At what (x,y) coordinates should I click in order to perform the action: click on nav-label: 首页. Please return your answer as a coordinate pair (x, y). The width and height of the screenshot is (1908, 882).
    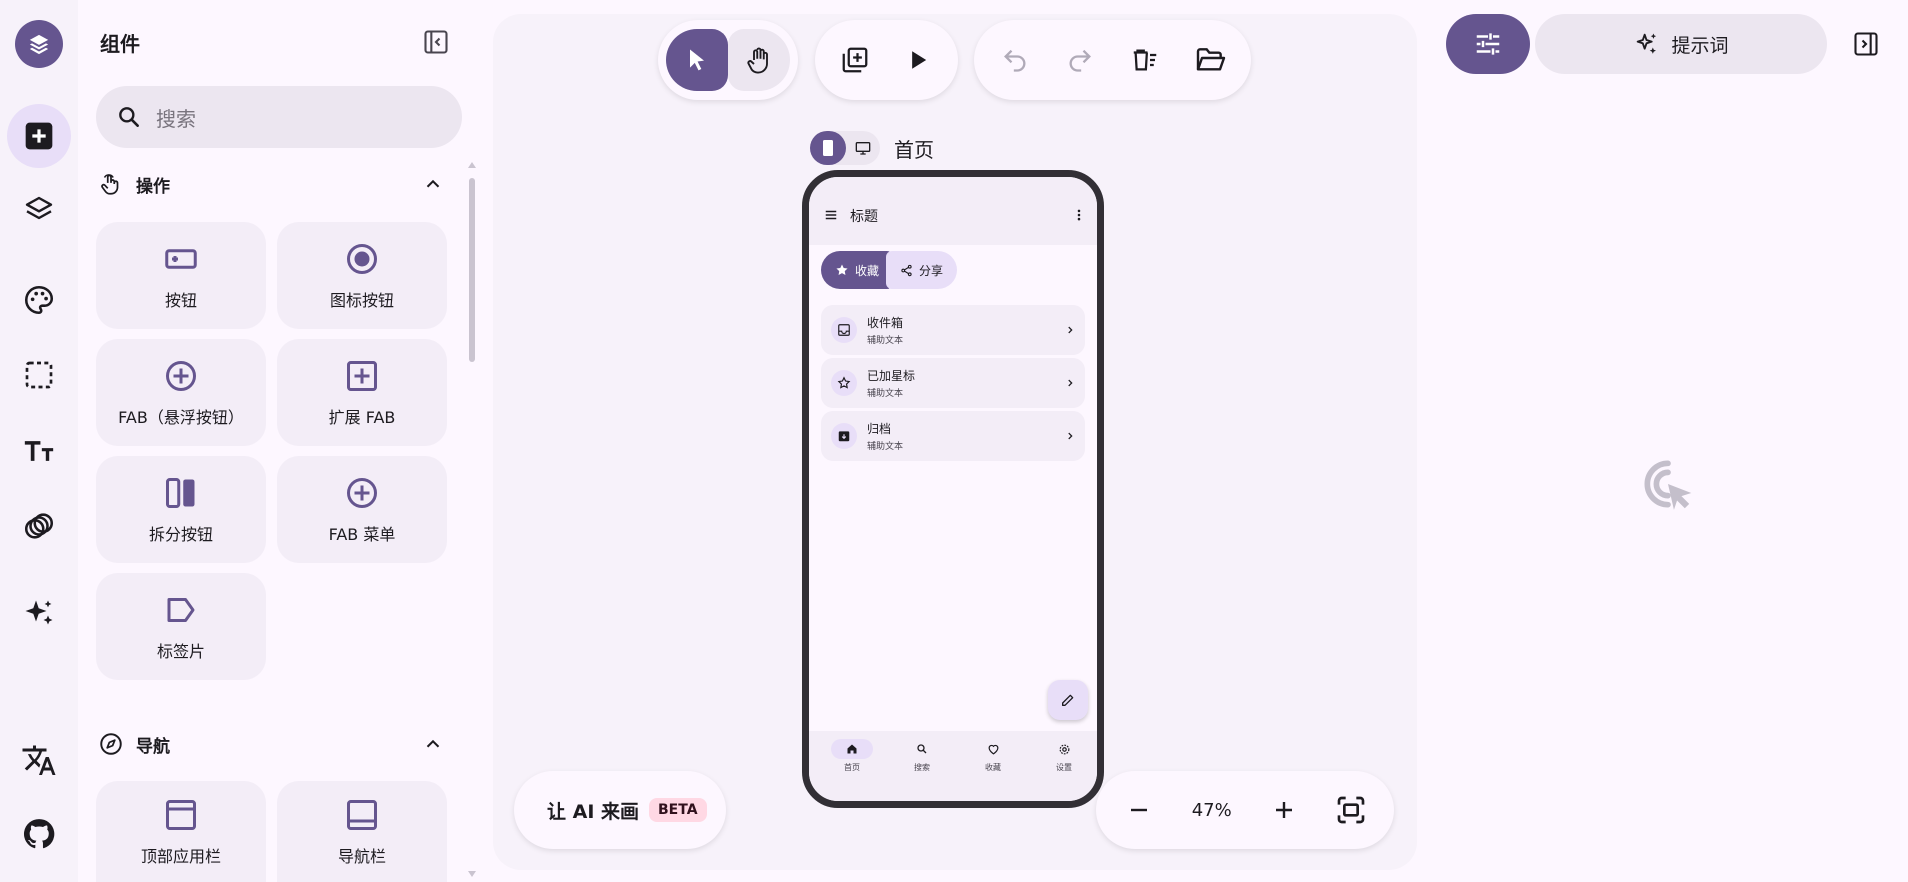
    Looking at the image, I should click on (852, 767).